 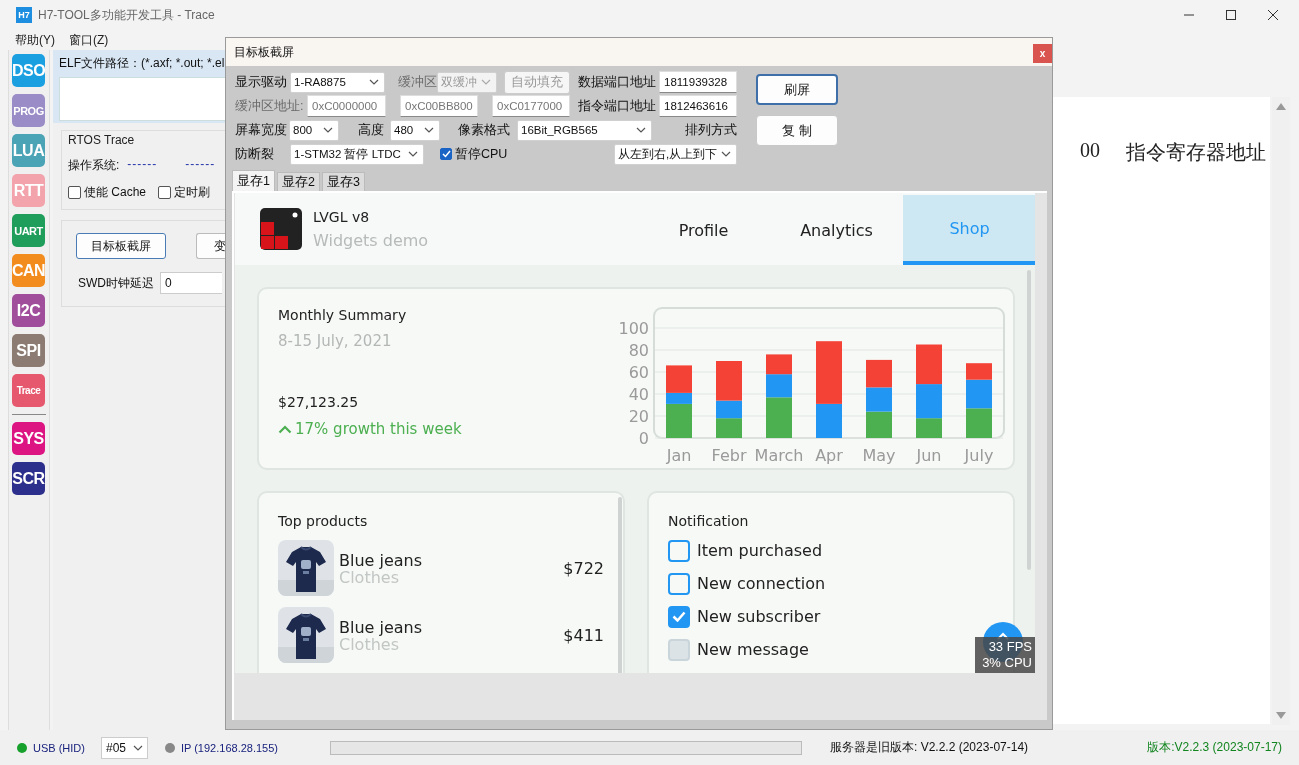 What do you see at coordinates (264, 52) in the screenshot?
I see `dialog-title: 目标板截屏` at bounding box center [264, 52].